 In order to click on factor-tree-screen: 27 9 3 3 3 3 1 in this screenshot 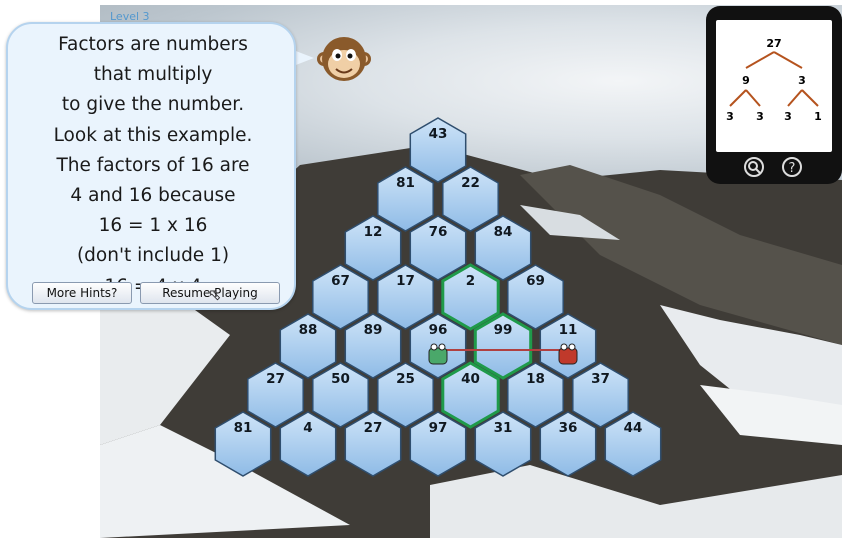, I will do `click(774, 86)`.